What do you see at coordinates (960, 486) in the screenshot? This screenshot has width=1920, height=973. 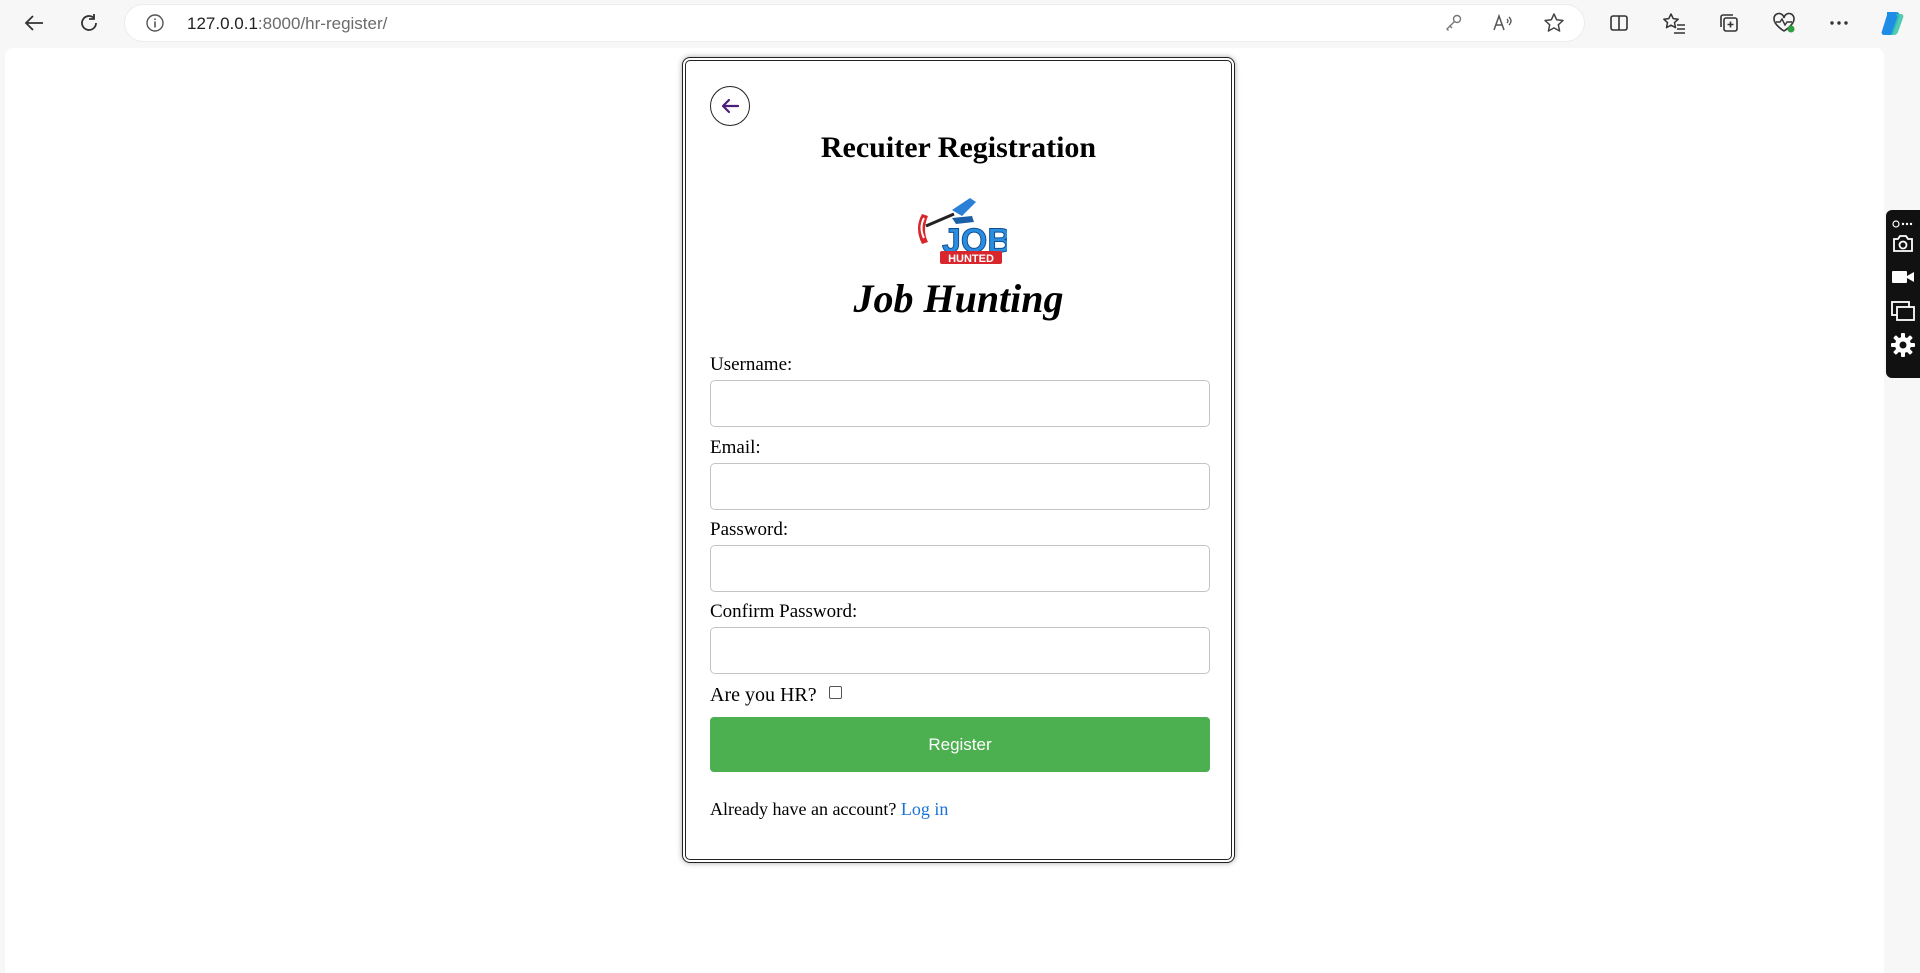 I see `email-input` at bounding box center [960, 486].